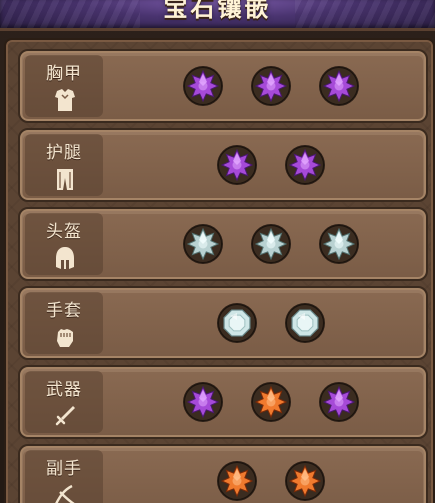 The image size is (435, 503). Describe the element at coordinates (64, 153) in the screenshot. I see `slot-label: 护腿` at that location.